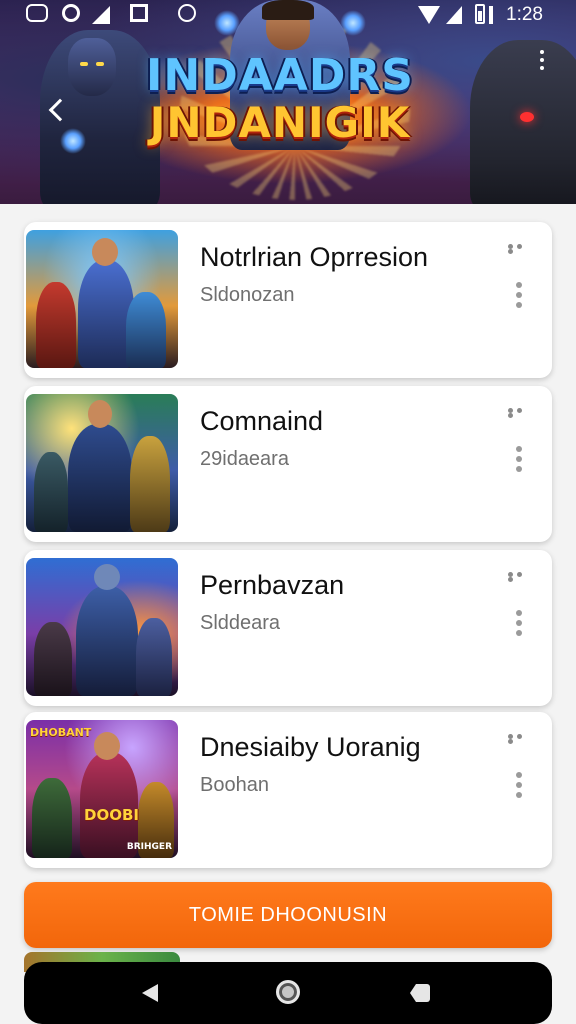 This screenshot has width=576, height=1024. What do you see at coordinates (71, 13) in the screenshot?
I see `circle-notification-icon` at bounding box center [71, 13].